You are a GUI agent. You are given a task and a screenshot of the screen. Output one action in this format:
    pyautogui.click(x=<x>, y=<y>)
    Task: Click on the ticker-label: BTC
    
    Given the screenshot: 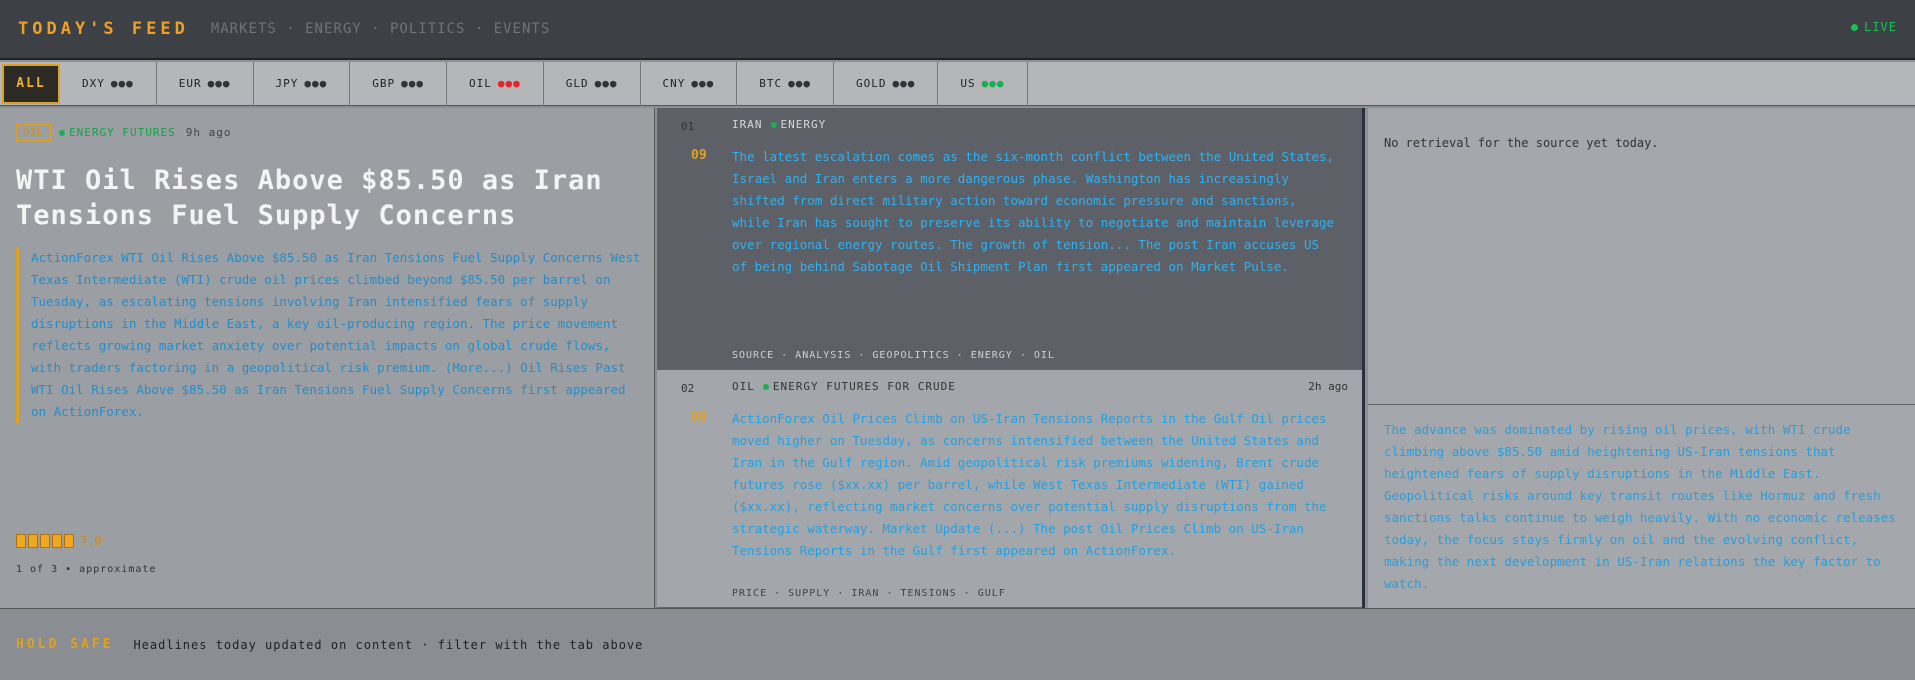 What is the action you would take?
    pyautogui.click(x=771, y=83)
    